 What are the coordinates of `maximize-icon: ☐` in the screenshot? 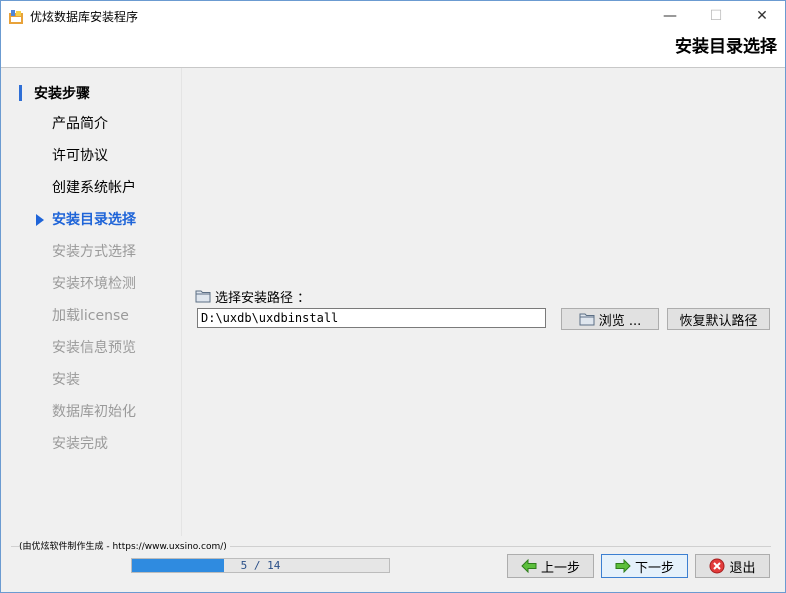 It's located at (716, 16).